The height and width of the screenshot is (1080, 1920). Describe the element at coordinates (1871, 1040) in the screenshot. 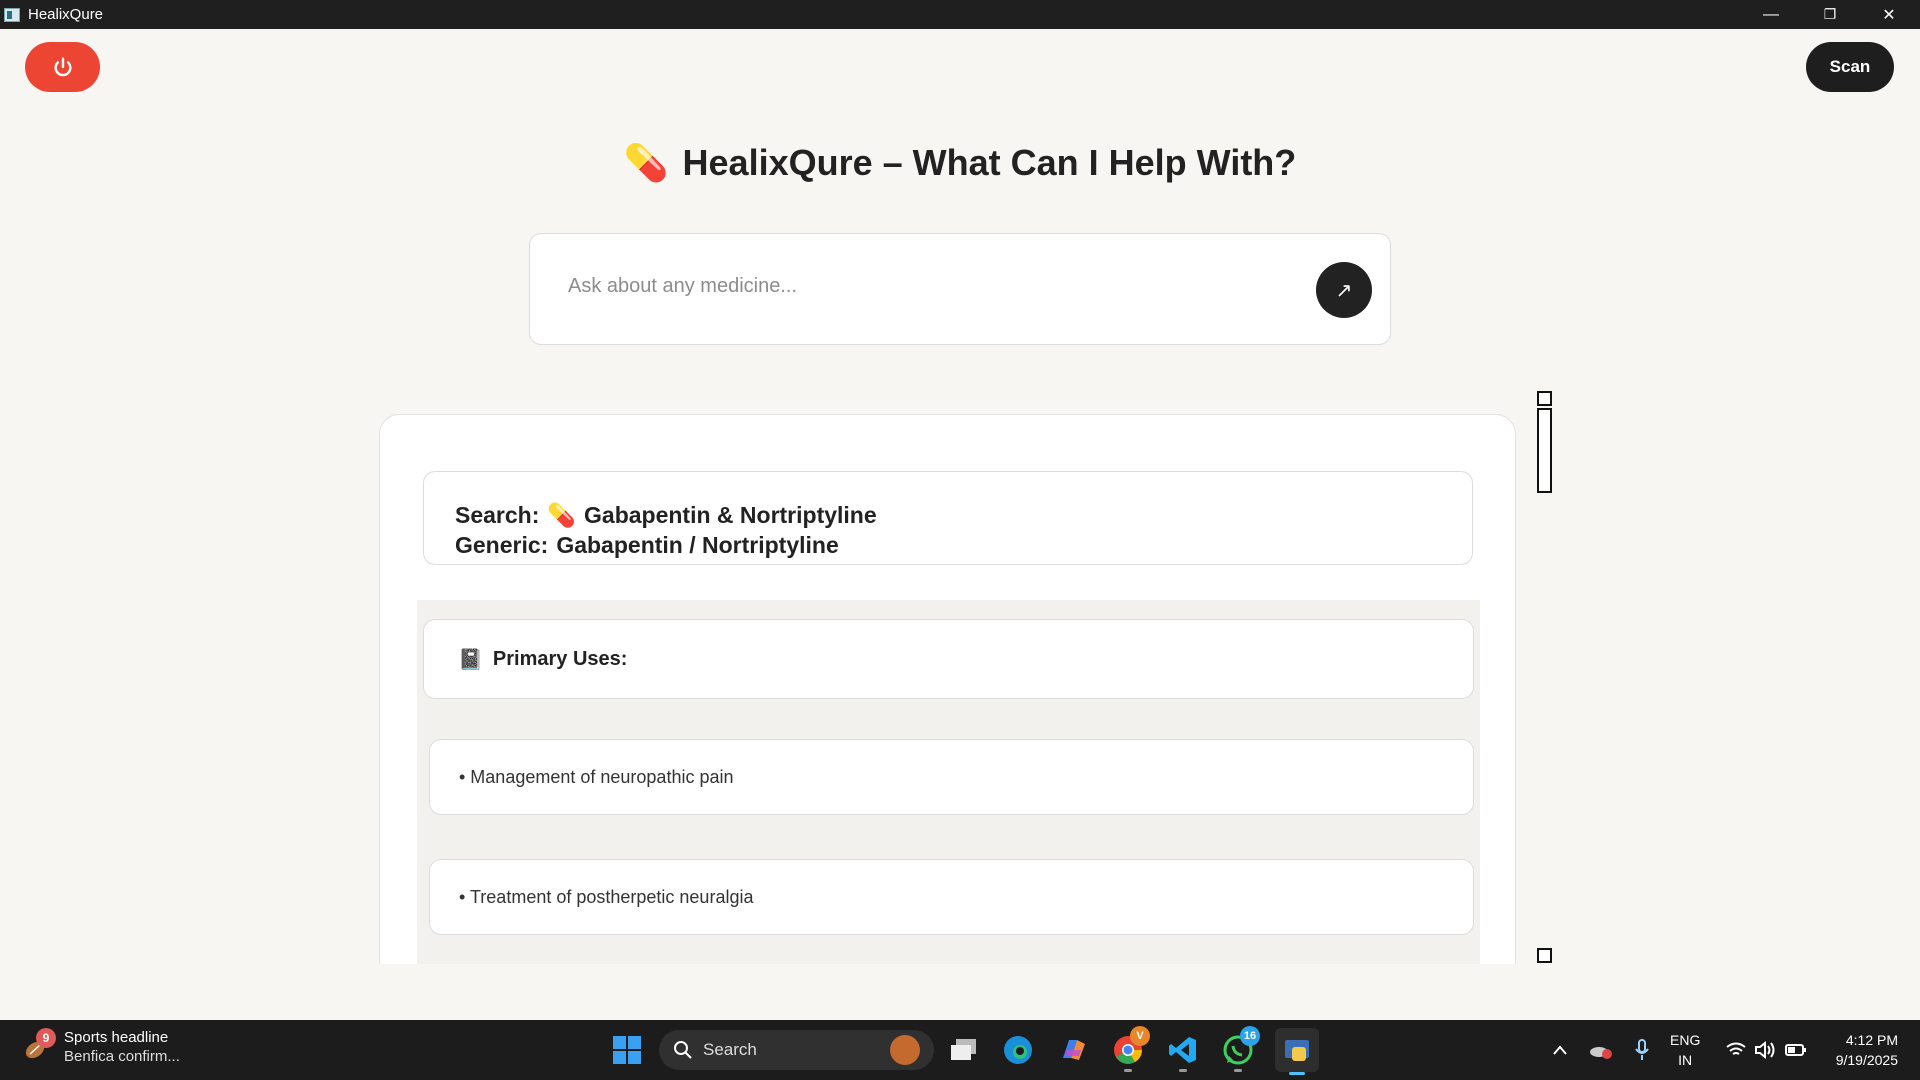

I see `clock-time: 4:12 PM` at that location.